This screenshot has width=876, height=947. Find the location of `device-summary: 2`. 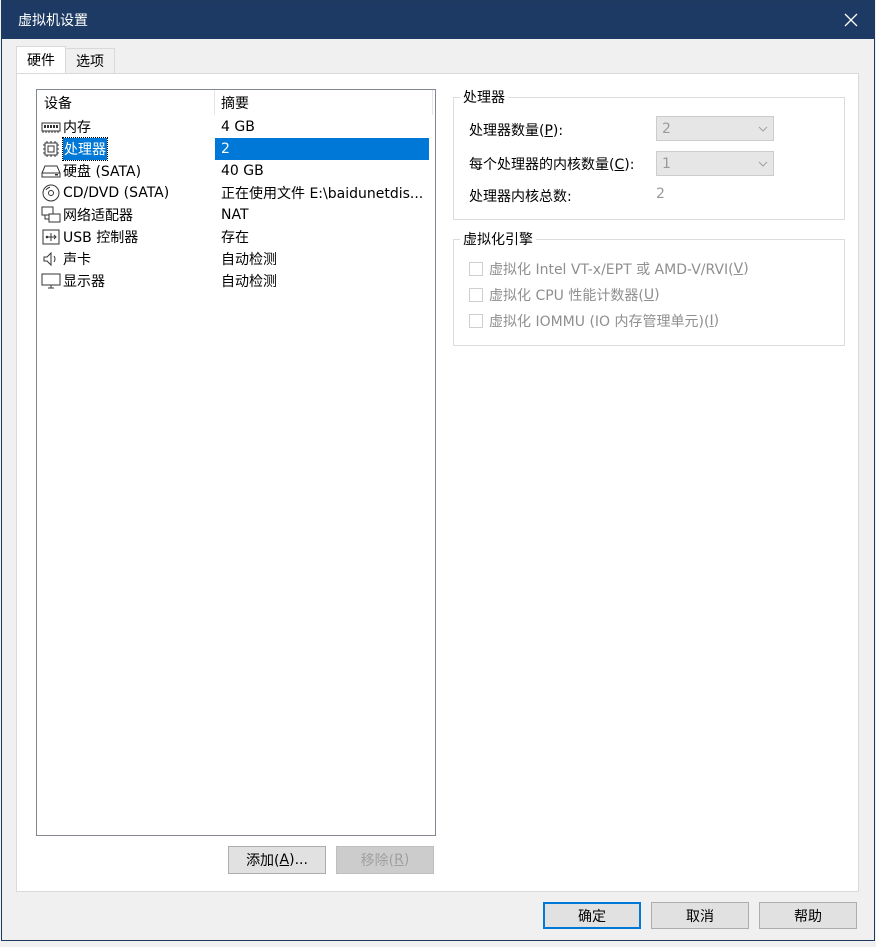

device-summary: 2 is located at coordinates (322, 149).